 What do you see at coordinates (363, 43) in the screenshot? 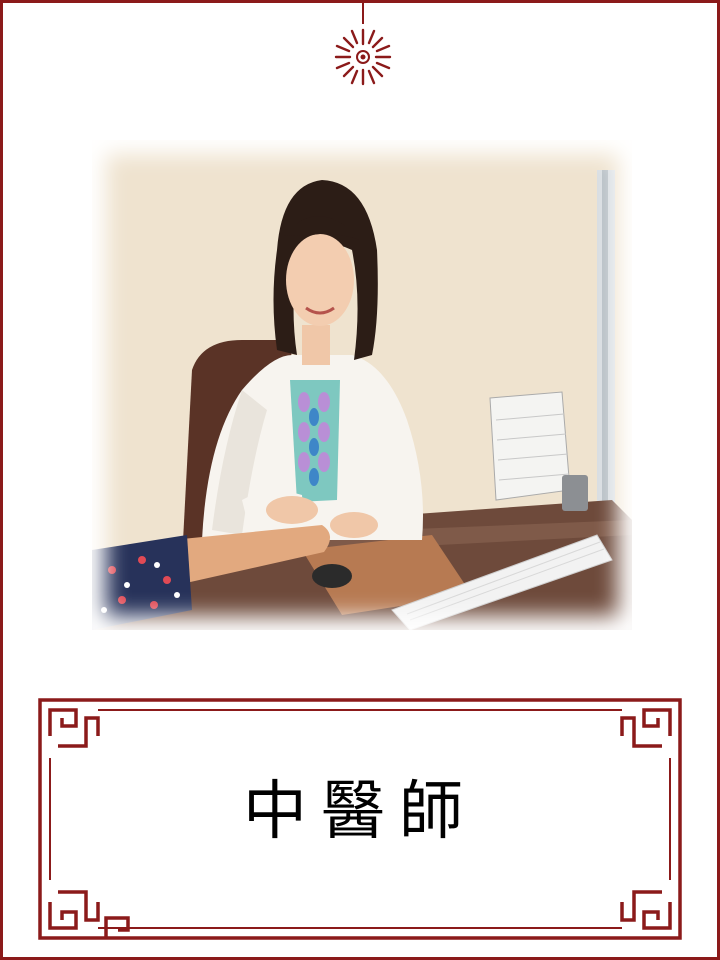
I see `burst-ornament-icon` at bounding box center [363, 43].